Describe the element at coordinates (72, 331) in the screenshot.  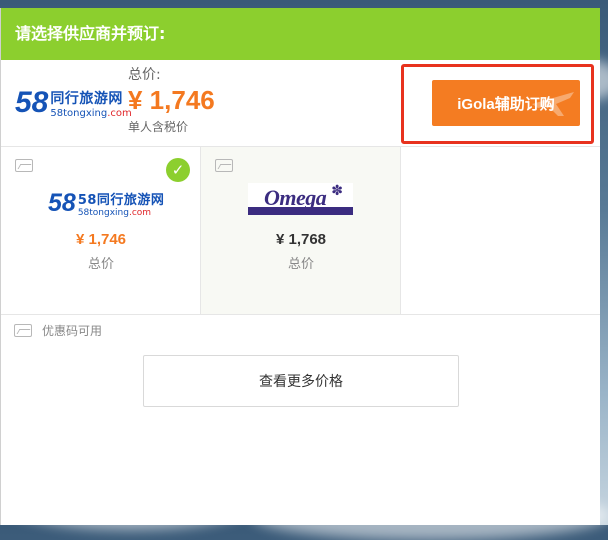
I see `coupon-label: 优惠码可用` at that location.